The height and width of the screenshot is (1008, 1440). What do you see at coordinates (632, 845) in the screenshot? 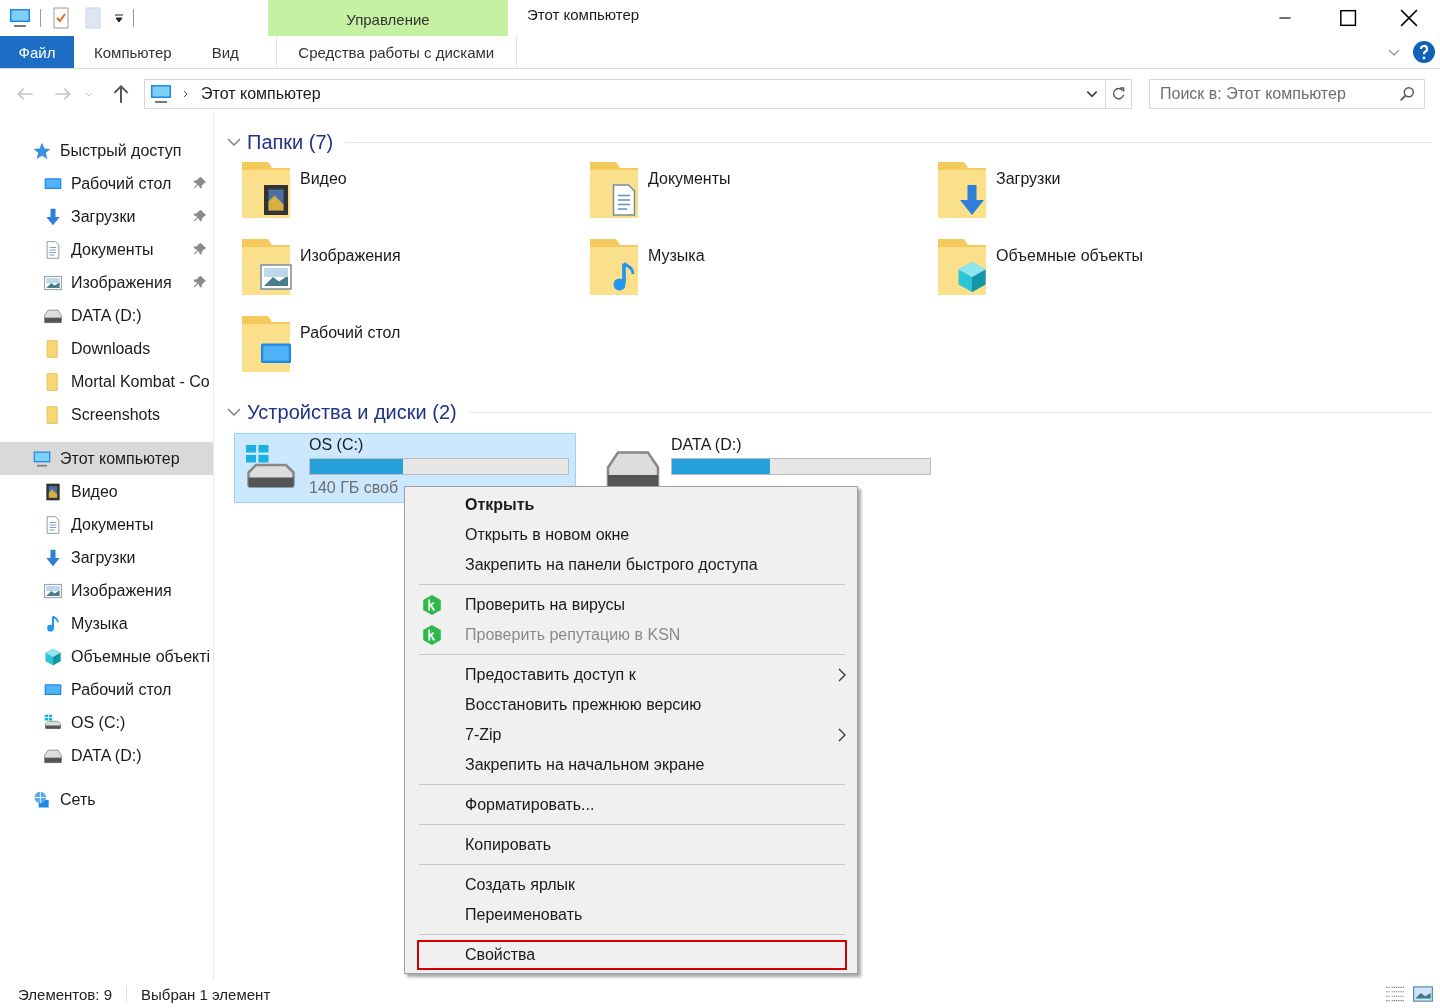
I see `menu-item: Копировать` at bounding box center [632, 845].